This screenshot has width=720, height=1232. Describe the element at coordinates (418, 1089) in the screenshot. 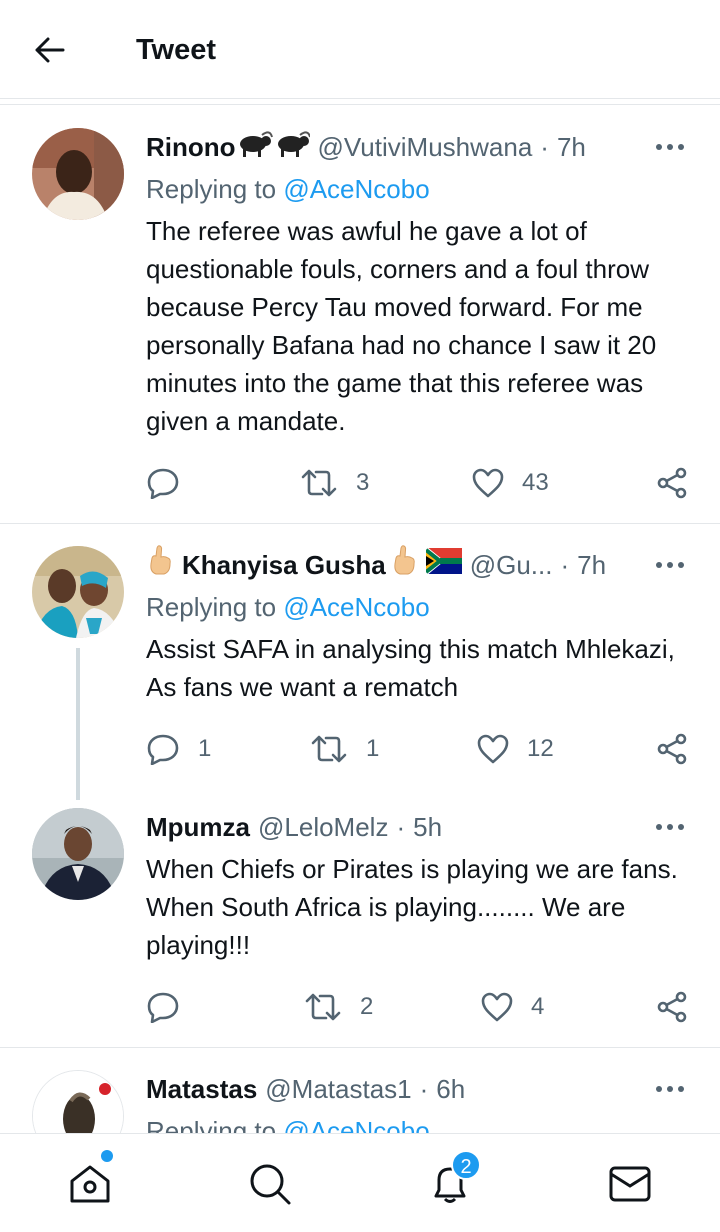

I see `tweet-header: Matastas @Matastas1 · 6h` at that location.